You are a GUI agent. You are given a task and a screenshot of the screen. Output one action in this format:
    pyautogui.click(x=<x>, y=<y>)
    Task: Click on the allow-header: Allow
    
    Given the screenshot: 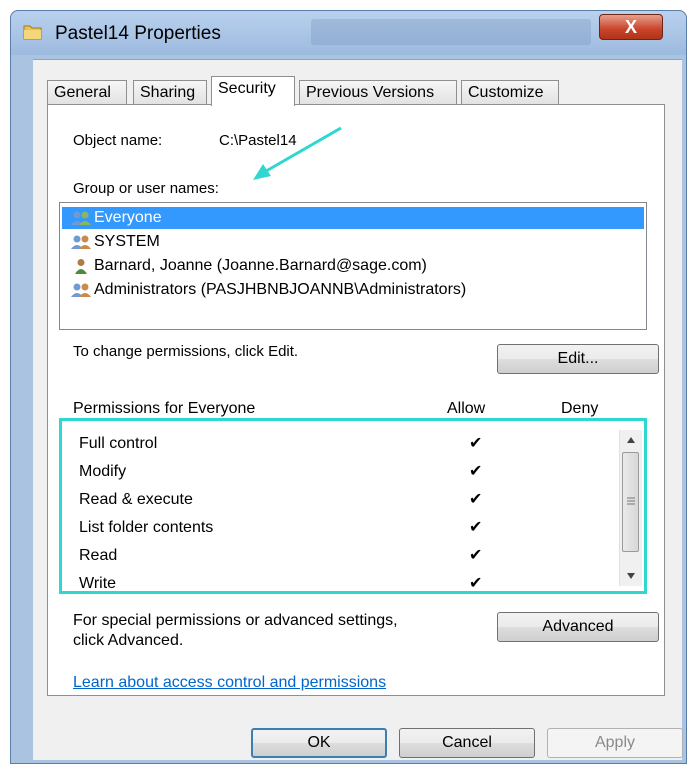 What is the action you would take?
    pyautogui.click(x=466, y=408)
    